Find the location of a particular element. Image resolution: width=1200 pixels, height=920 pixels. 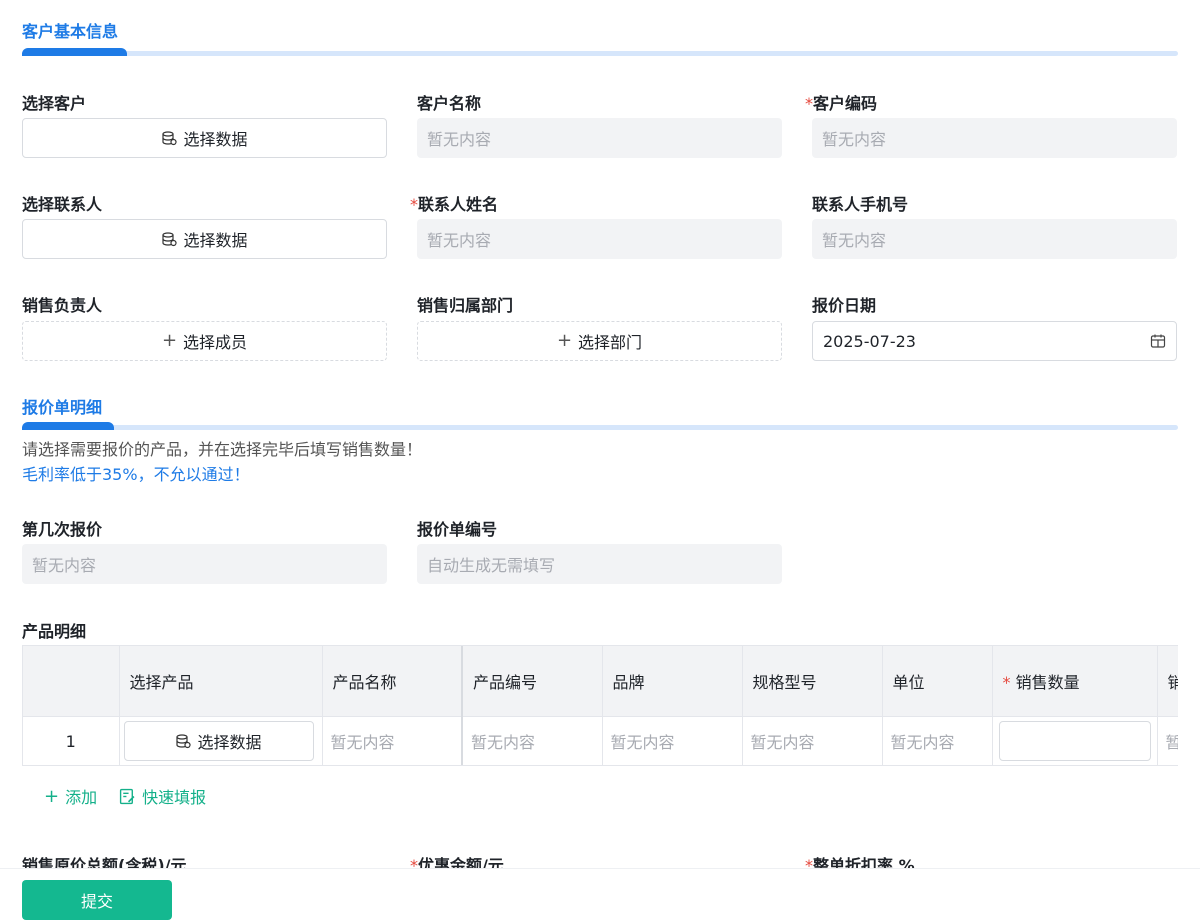

select-product-button-label: 选择数据 is located at coordinates (229, 743).